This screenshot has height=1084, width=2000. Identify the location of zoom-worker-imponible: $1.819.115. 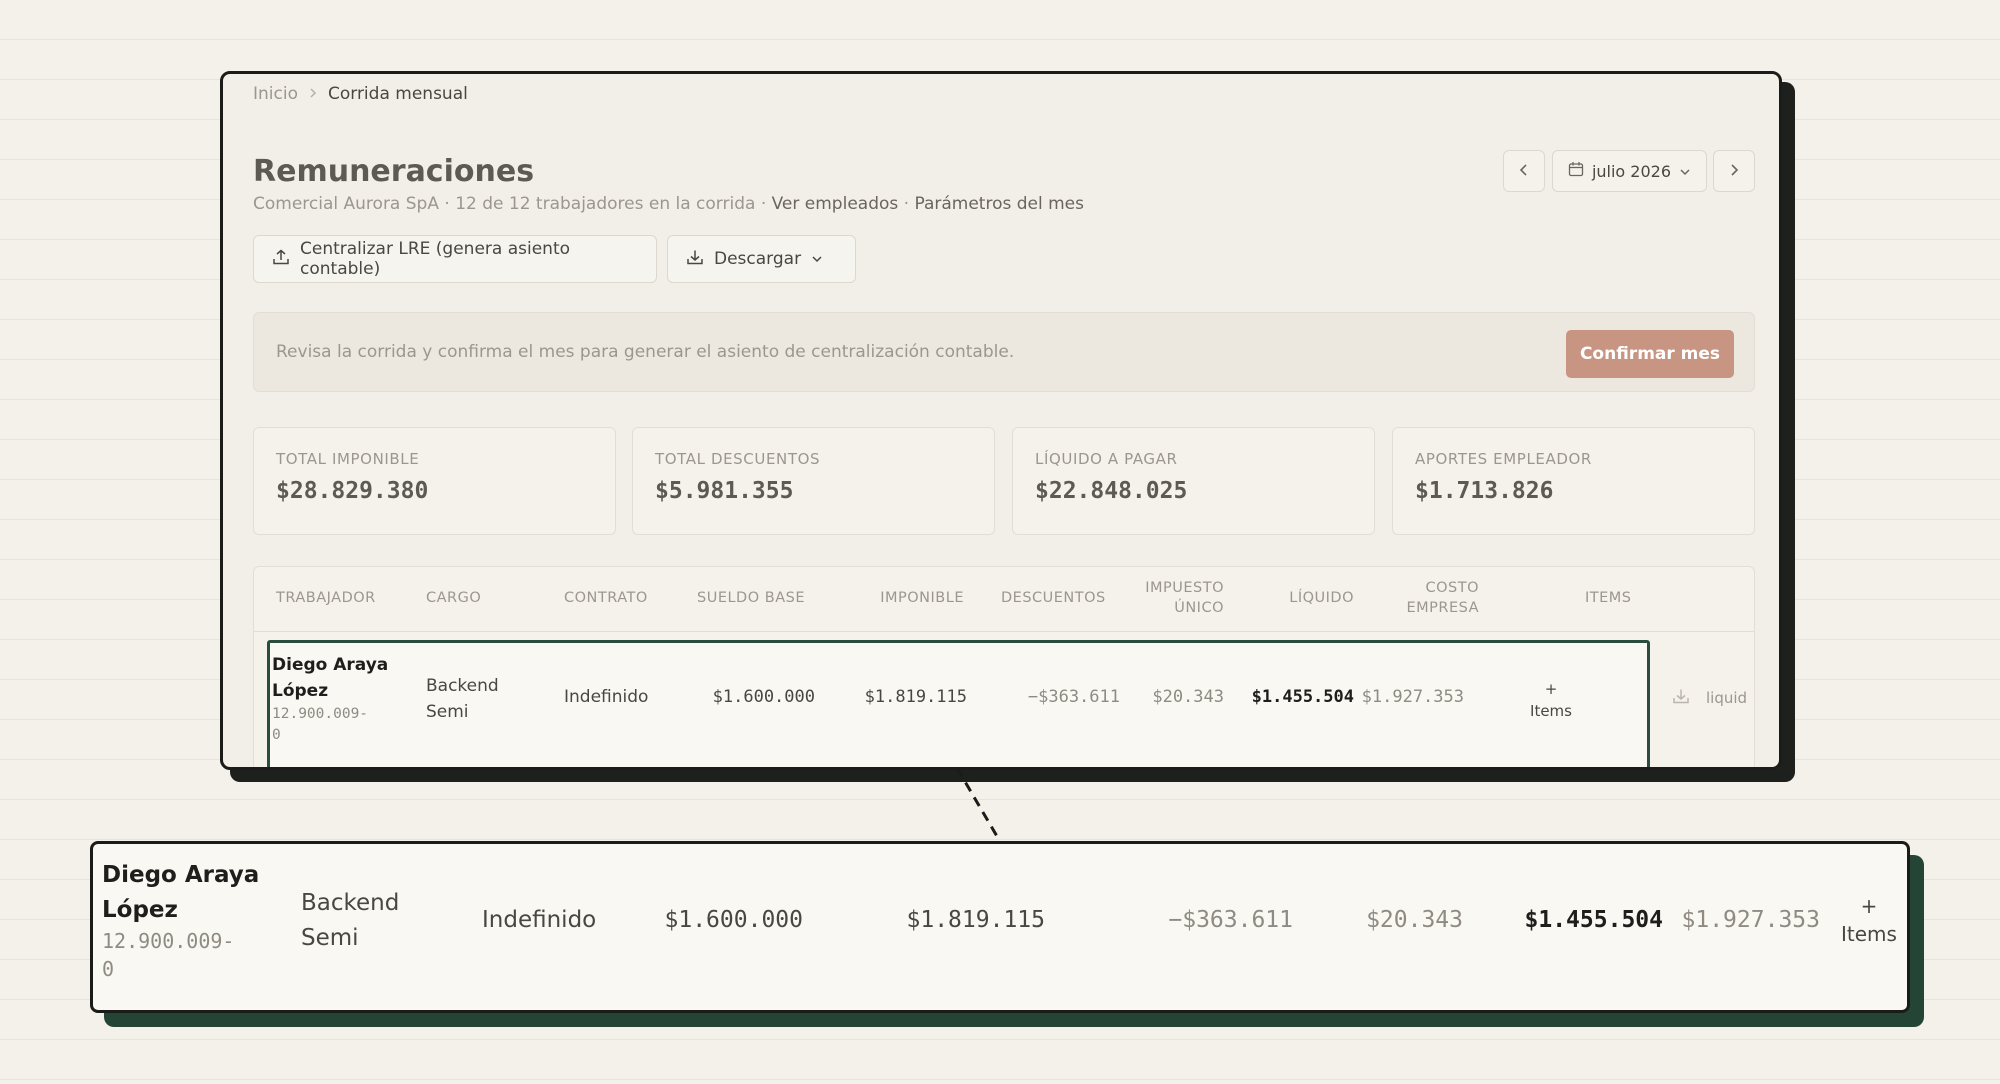
(975, 920).